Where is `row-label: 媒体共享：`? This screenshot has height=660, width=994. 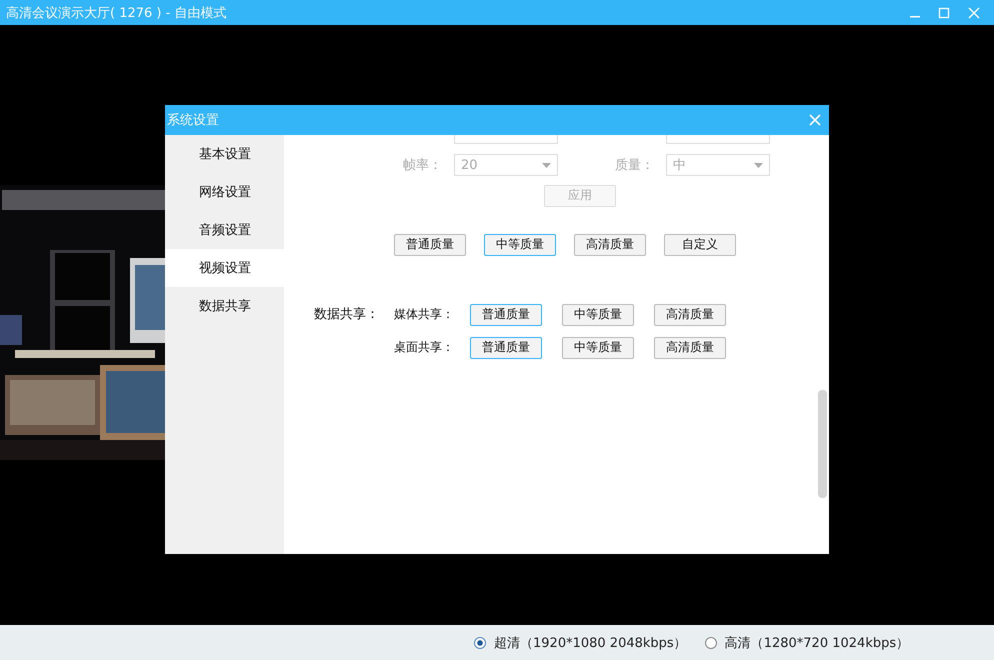 row-label: 媒体共享： is located at coordinates (423, 314).